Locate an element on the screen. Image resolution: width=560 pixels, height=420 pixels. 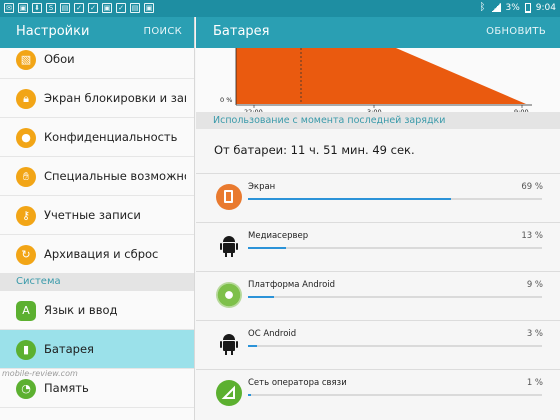
menu-item-label: Язык и ввод is located at coordinates (81, 310).